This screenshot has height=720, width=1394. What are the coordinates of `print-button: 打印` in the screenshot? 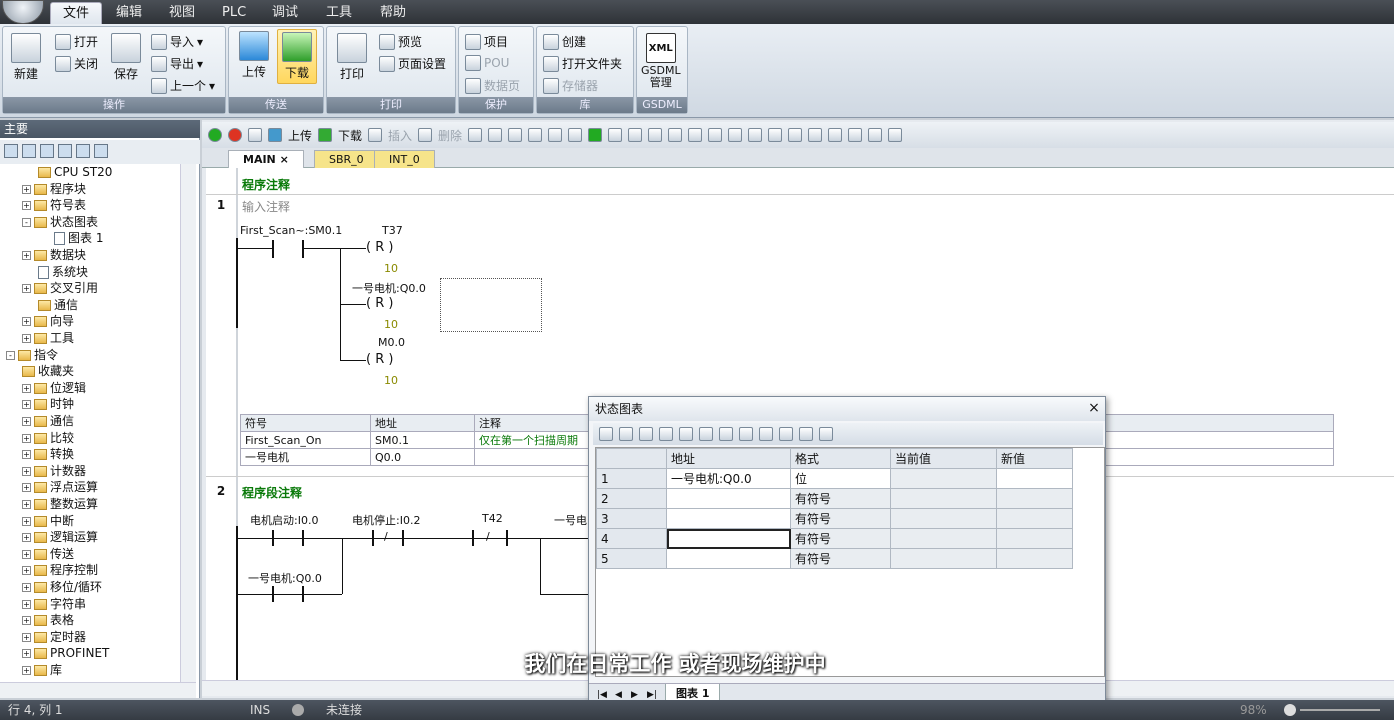 It's located at (352, 57).